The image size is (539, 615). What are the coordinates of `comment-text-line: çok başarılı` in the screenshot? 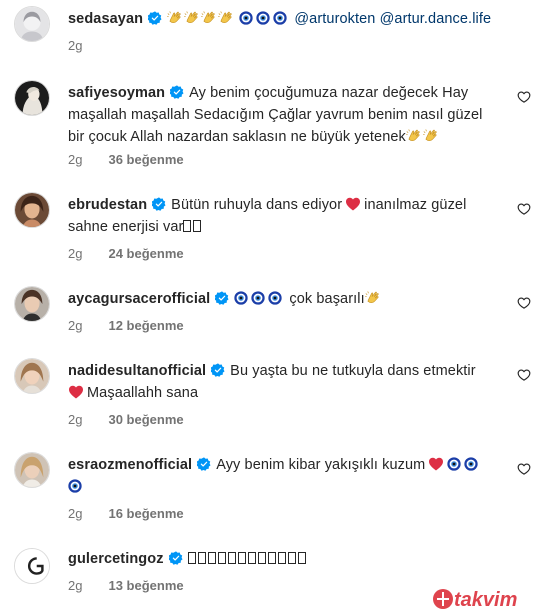 It's located at (327, 299).